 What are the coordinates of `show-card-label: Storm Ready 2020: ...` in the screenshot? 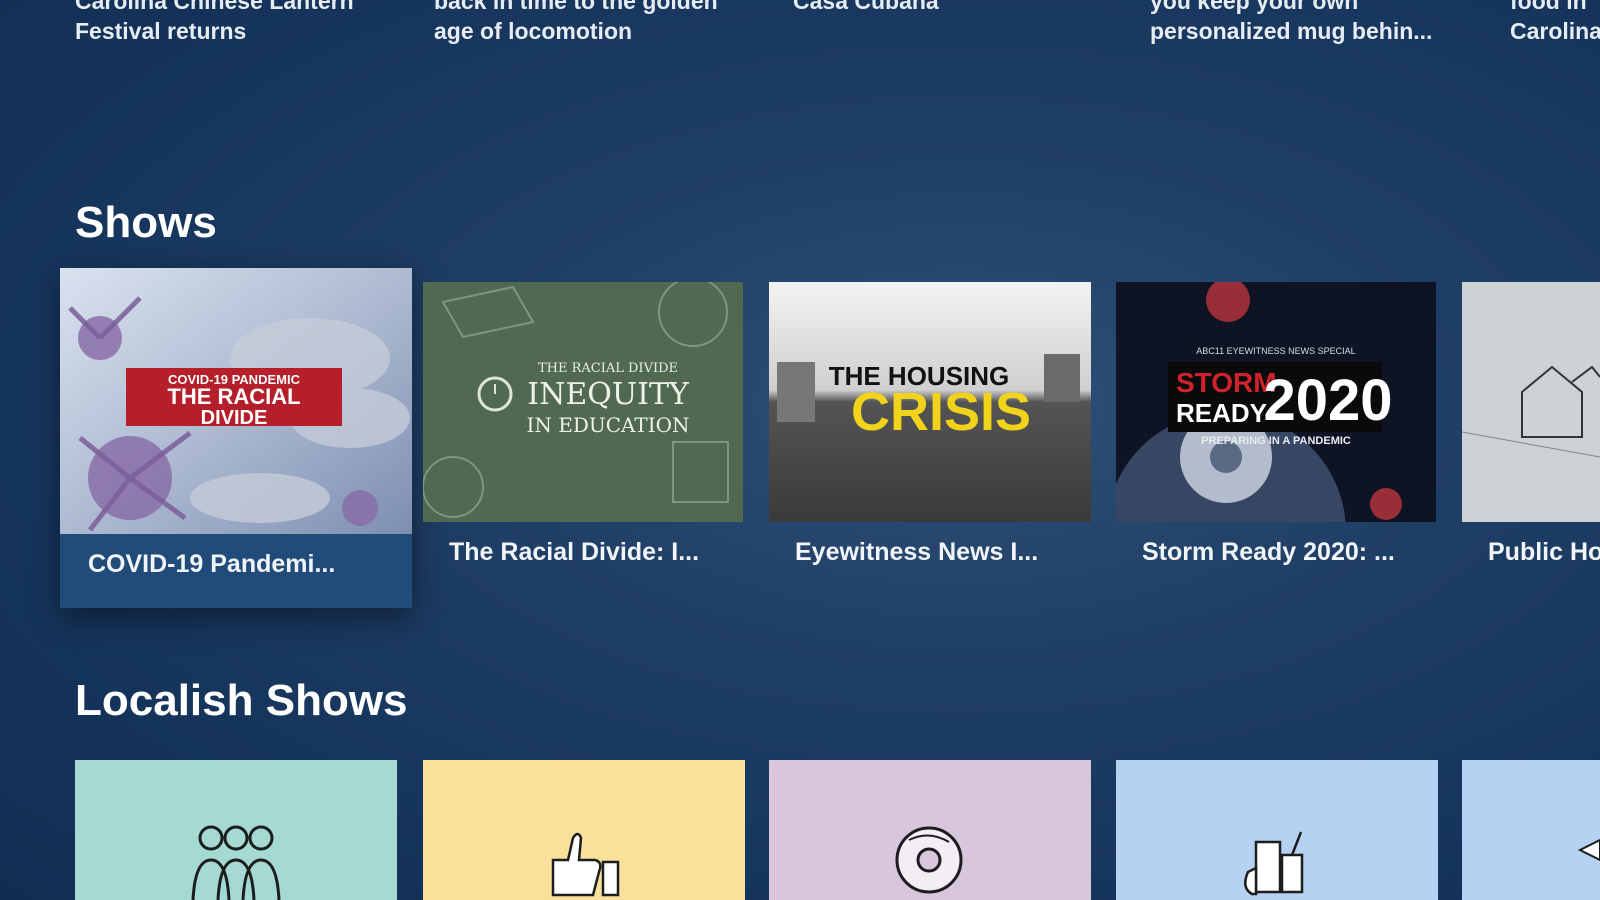 It's located at (1268, 552).